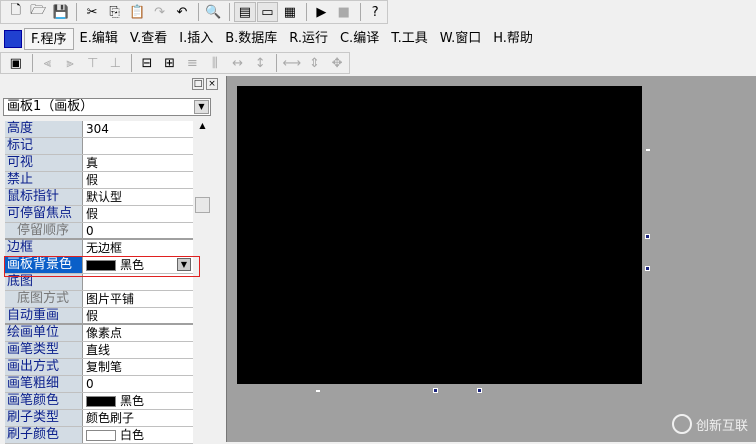  What do you see at coordinates (138, 299) in the screenshot?
I see `property-value: 图片平铺` at bounding box center [138, 299].